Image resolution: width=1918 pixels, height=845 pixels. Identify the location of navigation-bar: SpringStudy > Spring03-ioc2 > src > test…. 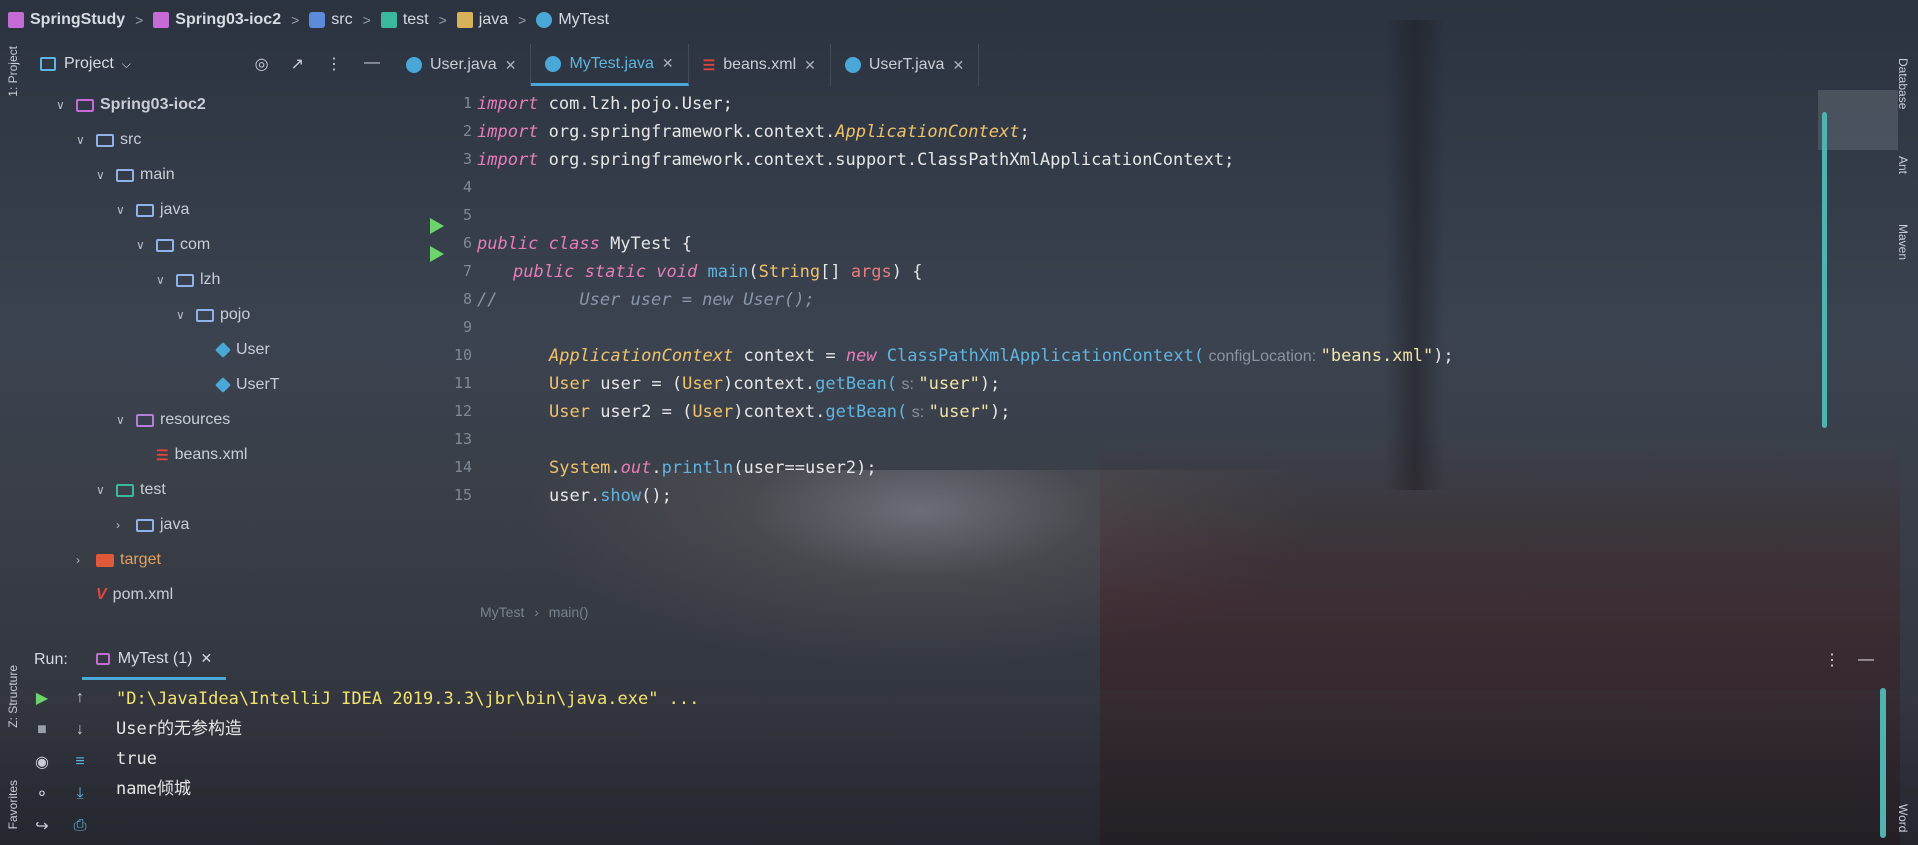
(959, 20).